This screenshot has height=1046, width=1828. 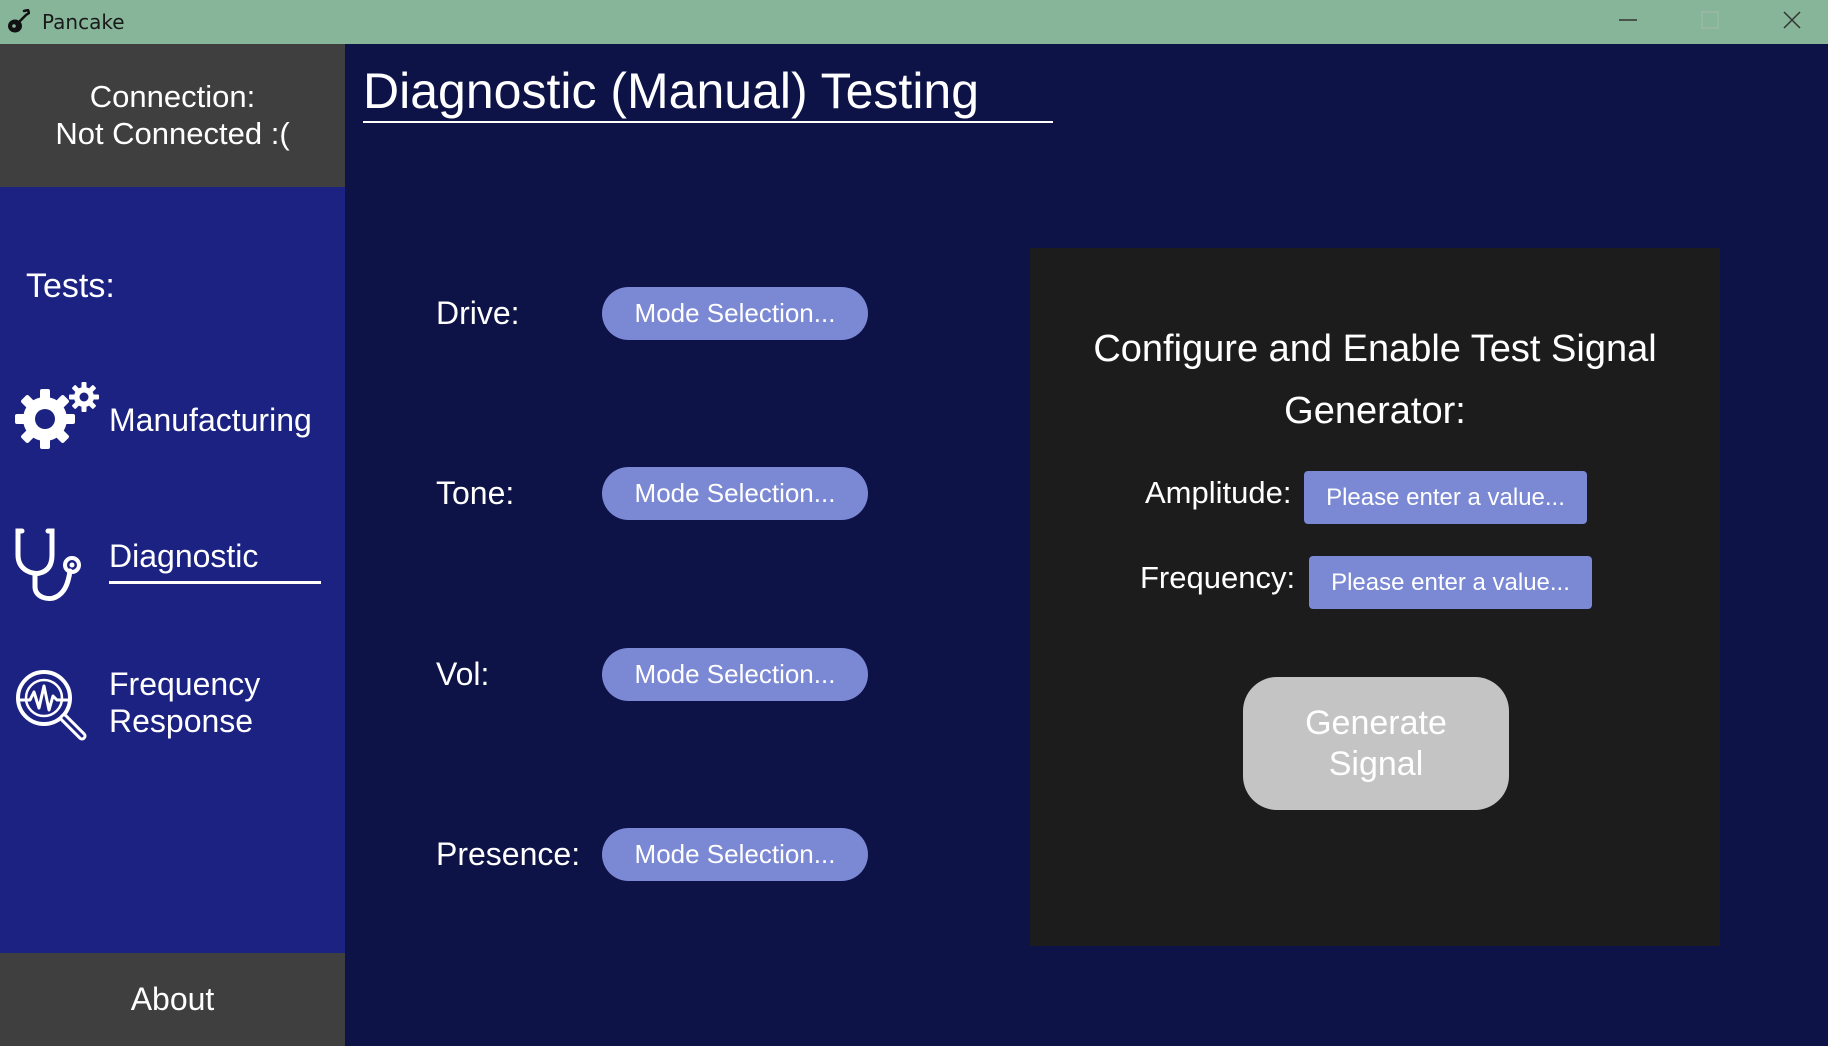 I want to click on connection-status: Connection: Not Connected :(, so click(x=172, y=115).